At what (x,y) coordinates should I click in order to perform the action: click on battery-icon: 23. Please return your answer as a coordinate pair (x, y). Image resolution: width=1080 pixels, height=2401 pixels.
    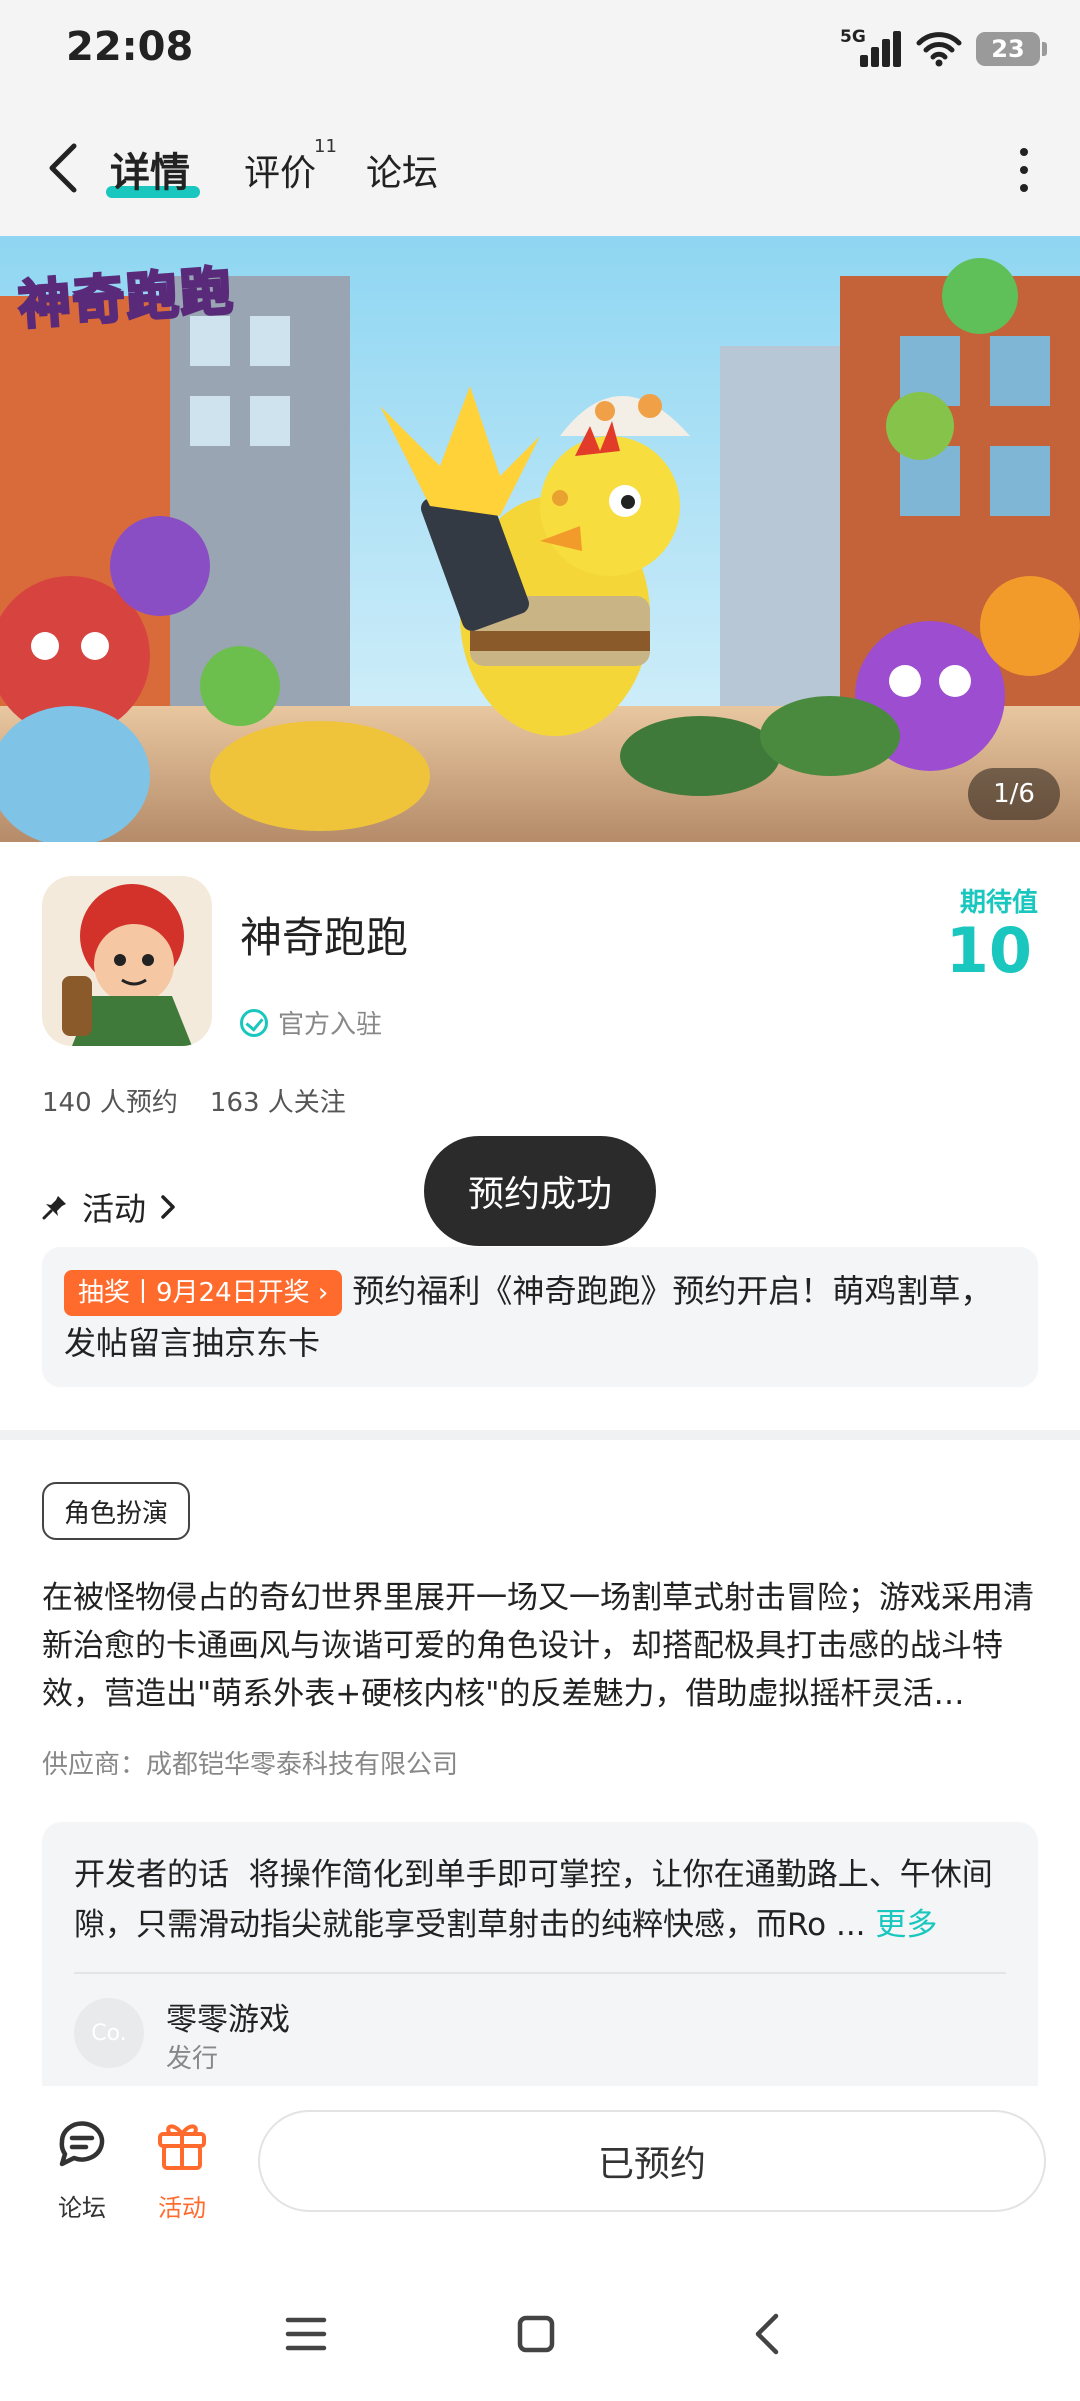
    Looking at the image, I should click on (1011, 49).